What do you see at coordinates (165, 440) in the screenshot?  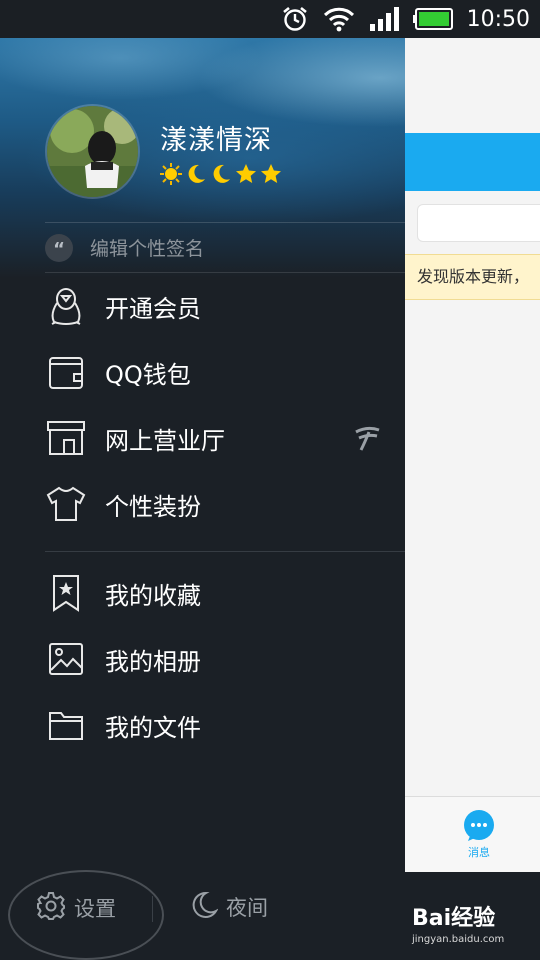 I see `menu-item-online-hall-label: 网上营业厅` at bounding box center [165, 440].